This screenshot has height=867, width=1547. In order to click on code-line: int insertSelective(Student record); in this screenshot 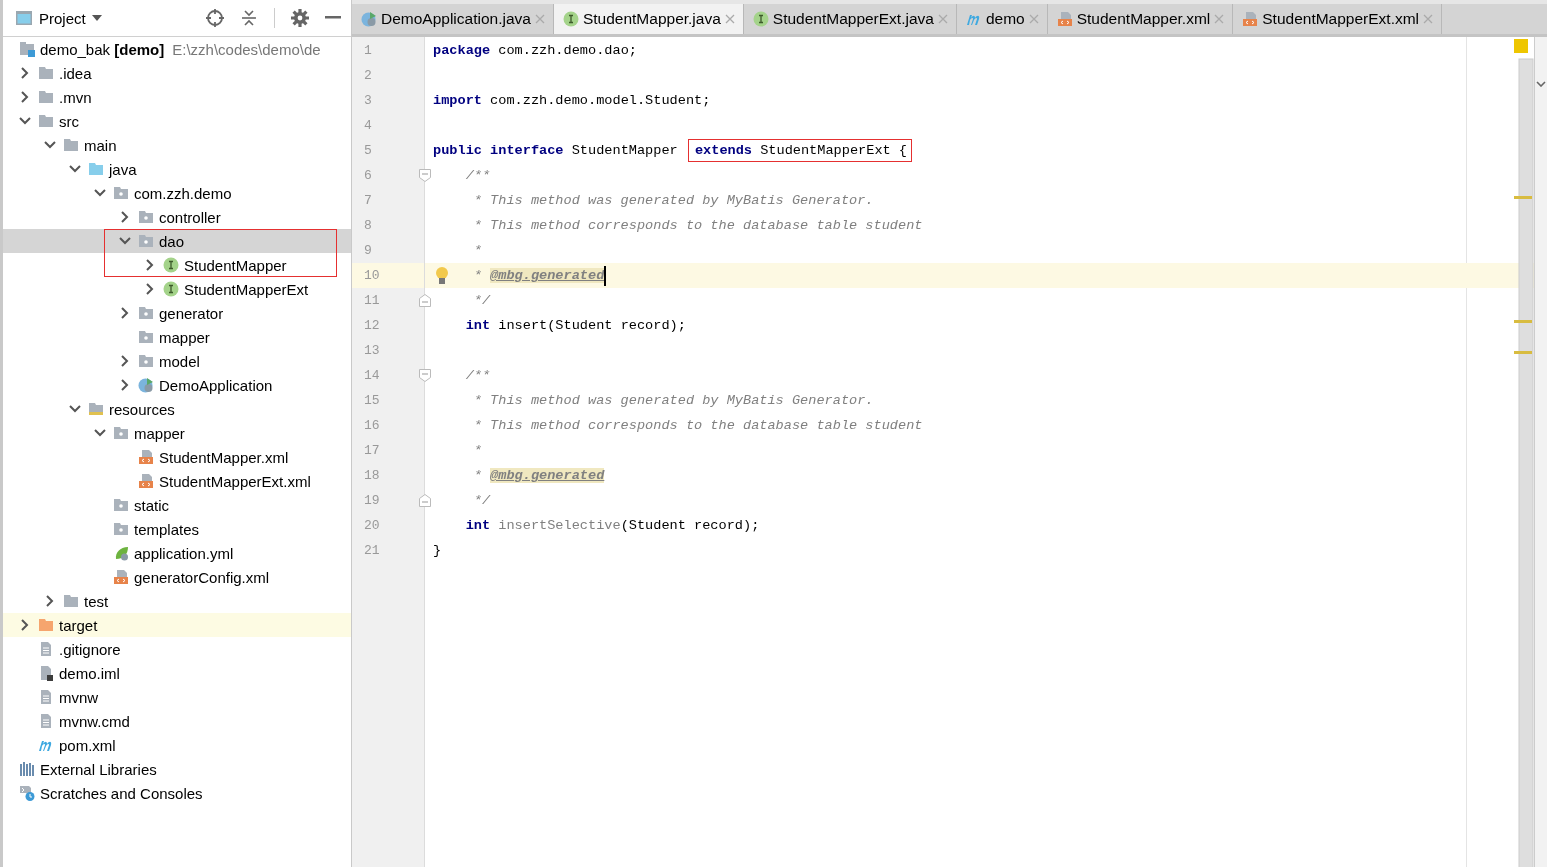, I will do `click(612, 526)`.